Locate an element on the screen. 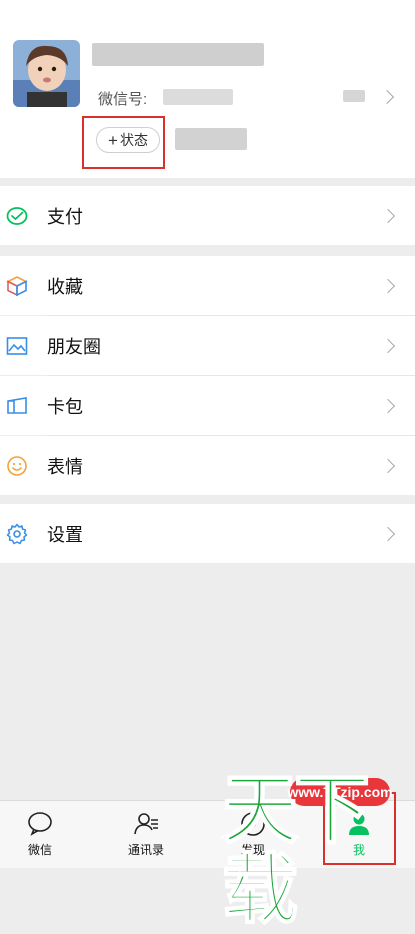 The height and width of the screenshot is (934, 415). menu-item-stickers: 表情 is located at coordinates (207, 465).